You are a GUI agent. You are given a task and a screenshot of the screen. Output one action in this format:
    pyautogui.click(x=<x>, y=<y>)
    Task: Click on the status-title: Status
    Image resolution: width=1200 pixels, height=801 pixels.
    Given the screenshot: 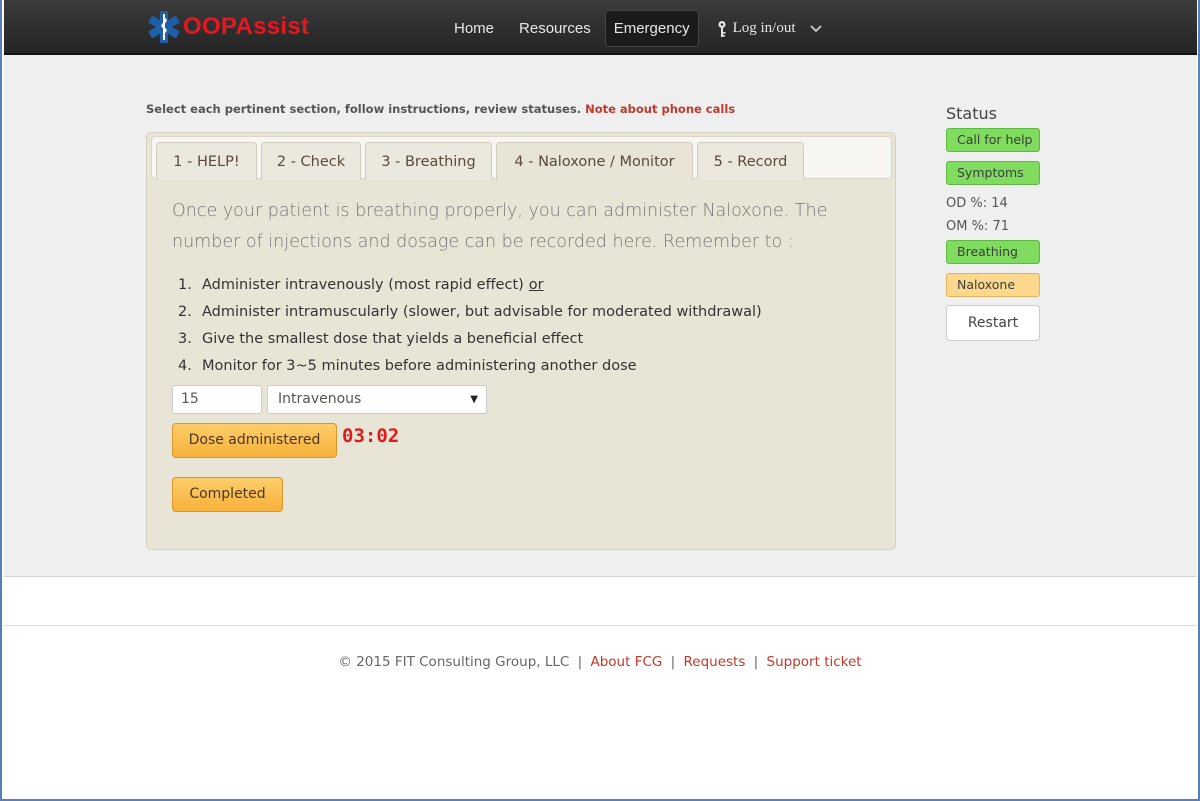 What is the action you would take?
    pyautogui.click(x=971, y=113)
    